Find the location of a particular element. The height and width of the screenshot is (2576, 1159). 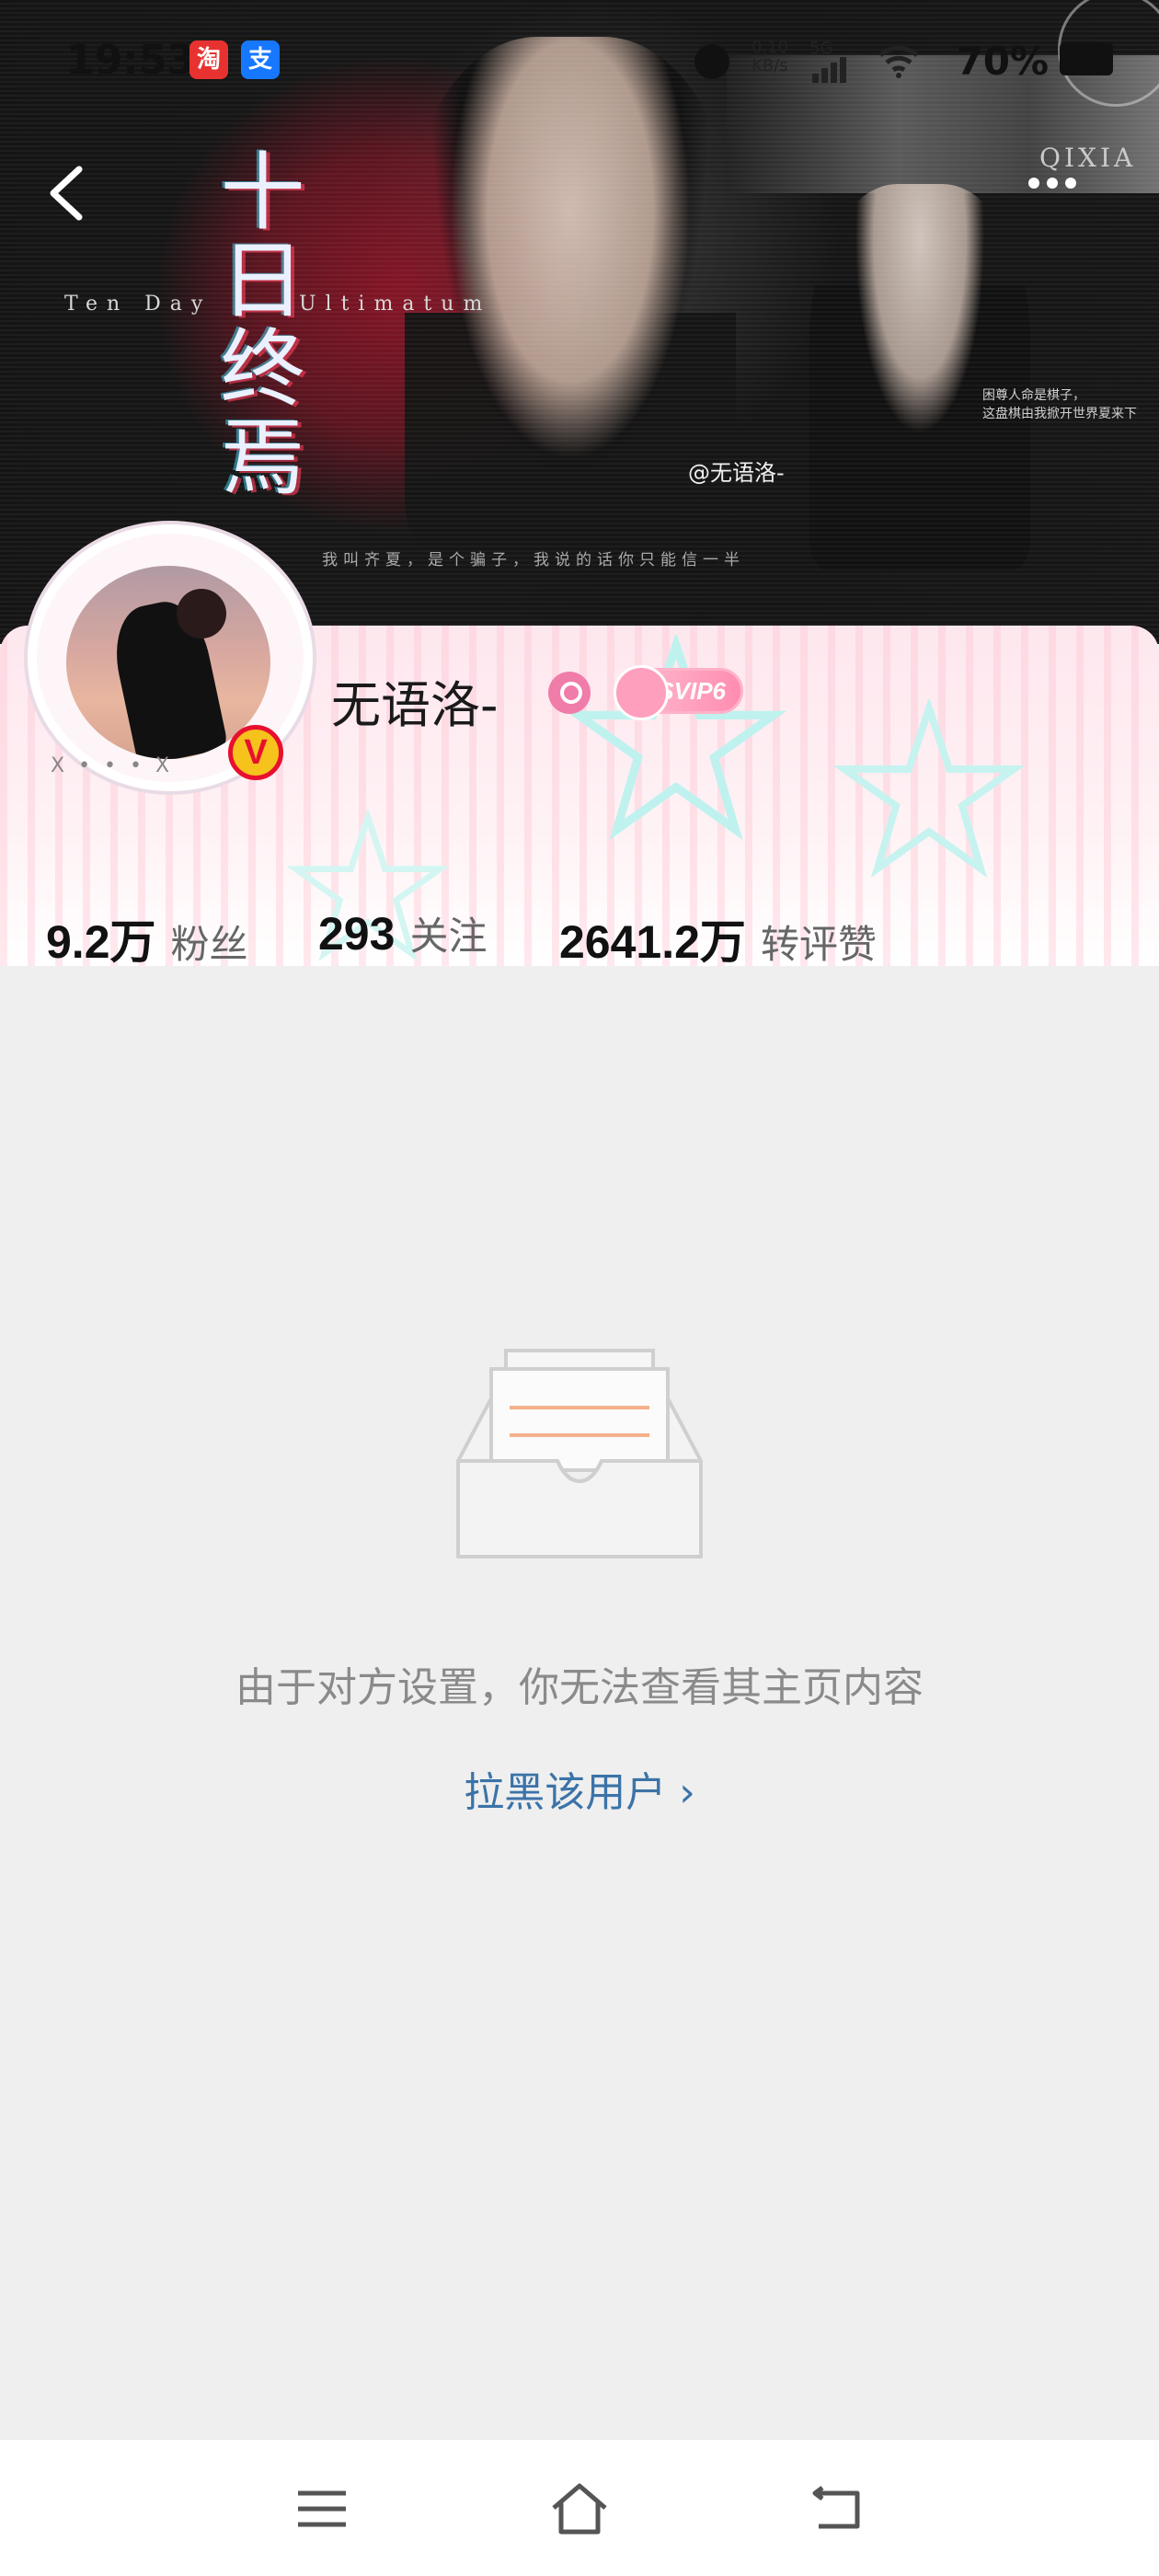

net-speed: 0.10 KB/s is located at coordinates (770, 57).